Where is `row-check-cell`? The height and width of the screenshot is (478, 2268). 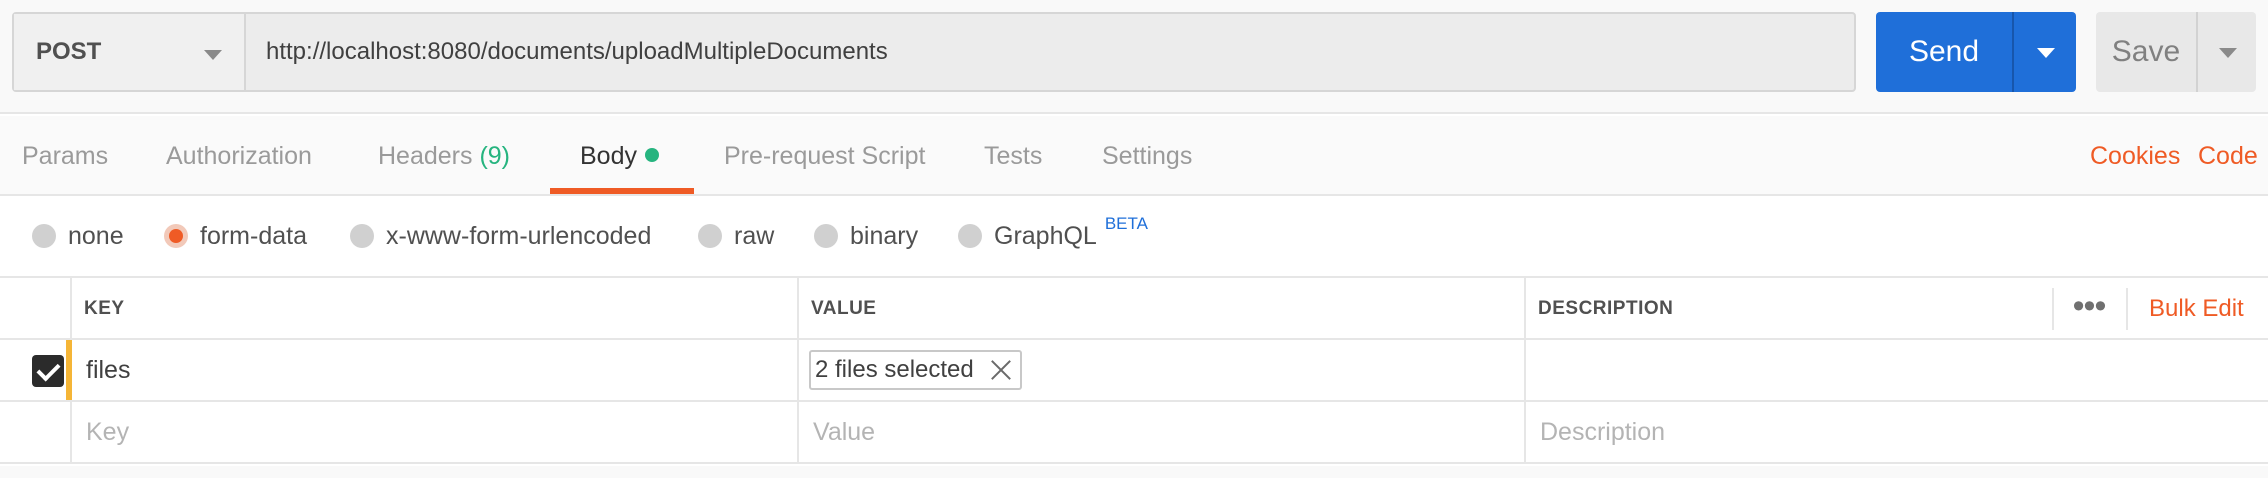 row-check-cell is located at coordinates (36, 370).